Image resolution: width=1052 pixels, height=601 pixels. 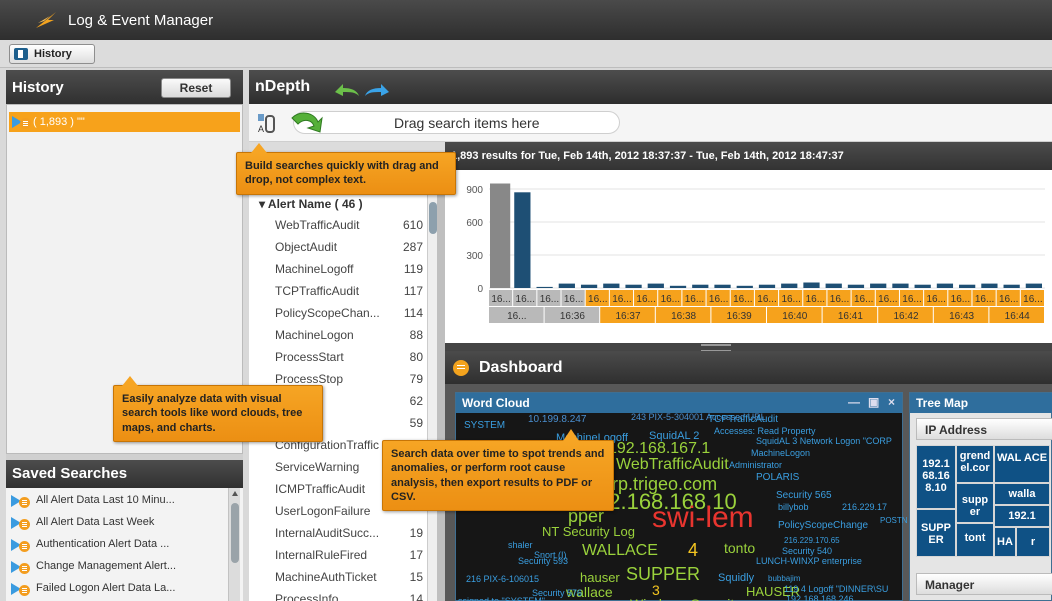 What do you see at coordinates (650, 87) in the screenshot?
I see `ndepth-header: nDepth` at bounding box center [650, 87].